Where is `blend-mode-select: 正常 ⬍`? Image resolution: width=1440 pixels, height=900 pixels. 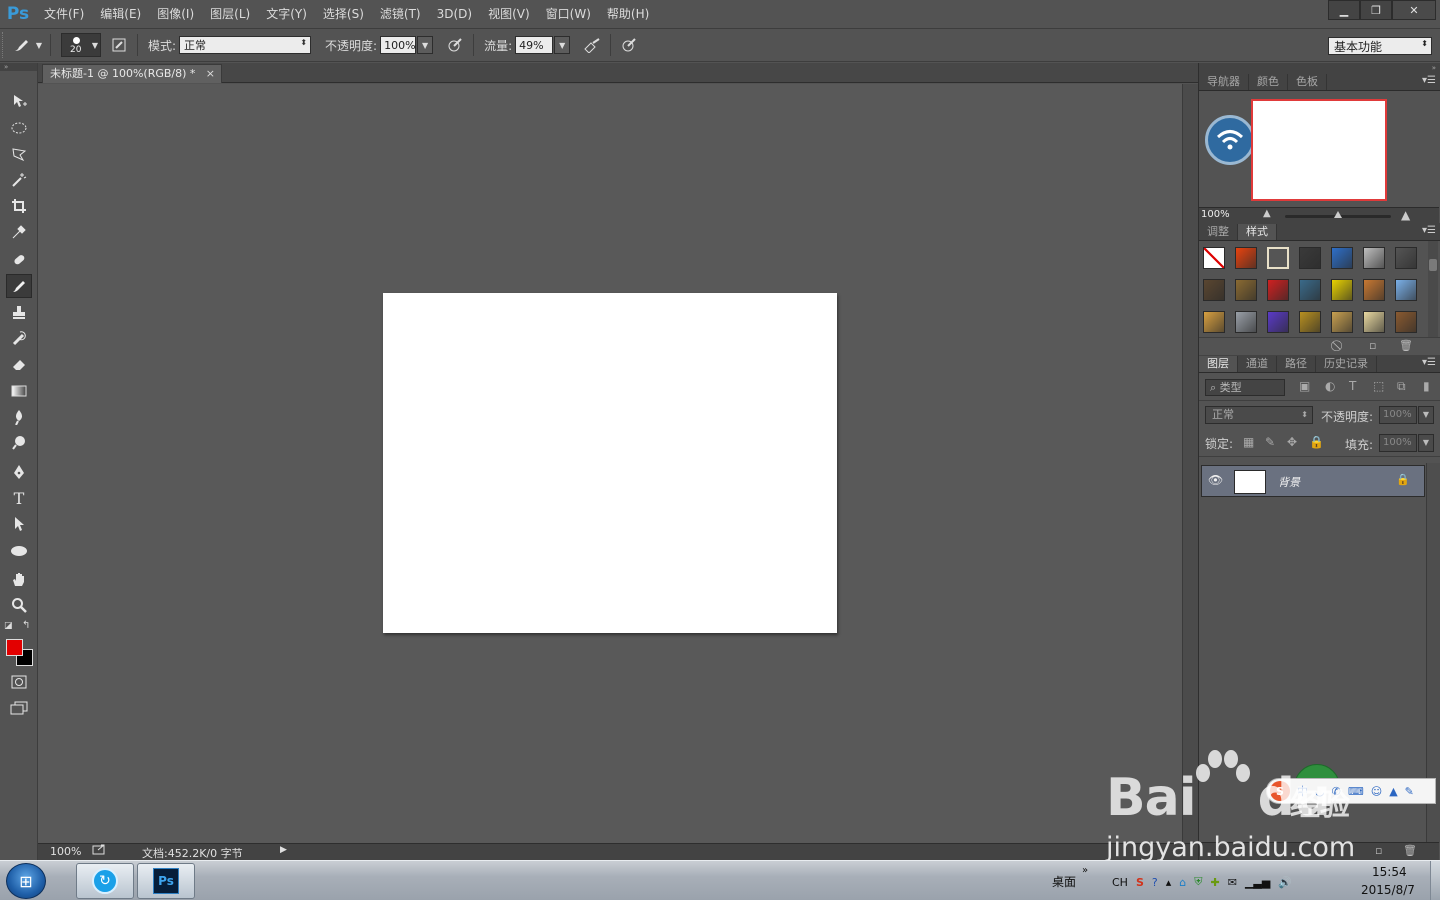 blend-mode-select: 正常 ⬍ is located at coordinates (1259, 415).